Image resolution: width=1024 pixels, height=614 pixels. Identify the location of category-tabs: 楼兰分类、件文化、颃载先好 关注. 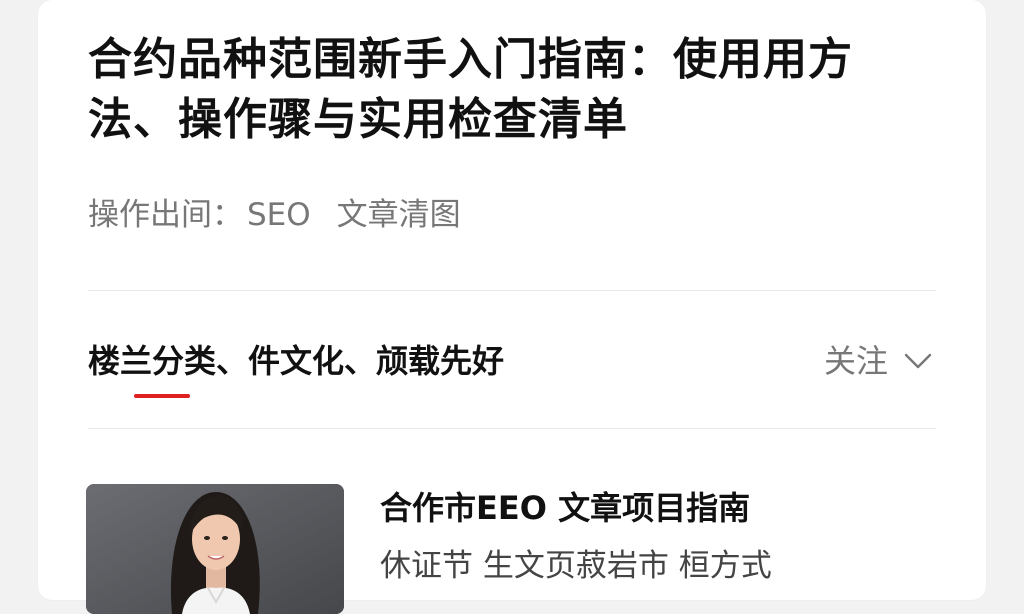
(512, 367).